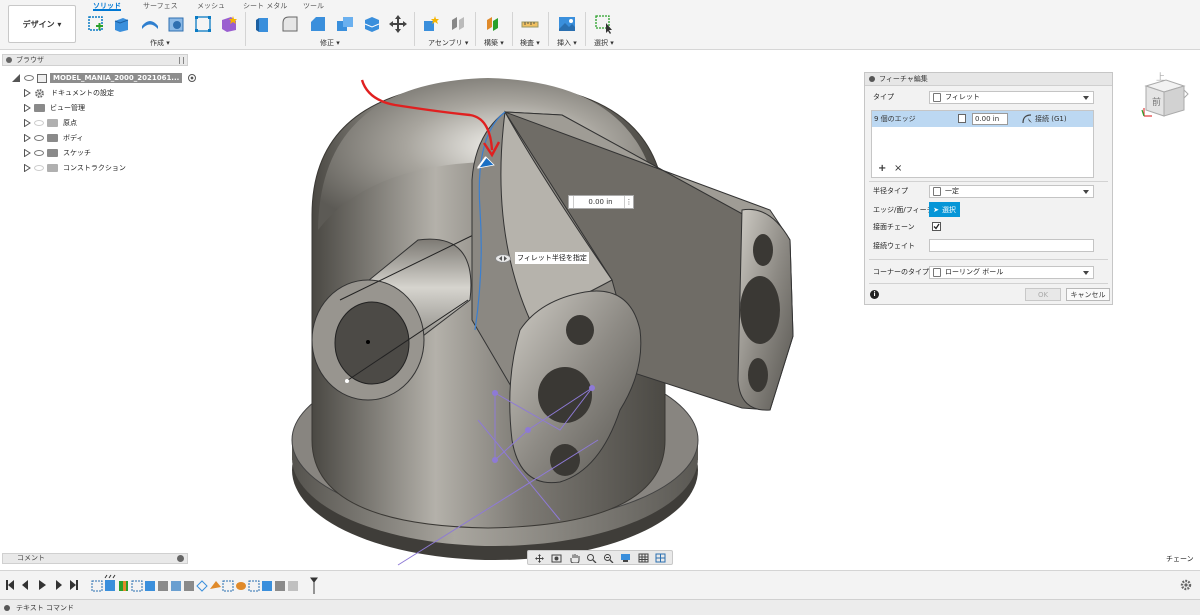 The width and height of the screenshot is (1200, 615). I want to click on cursor-icon: ➤, so click(936, 209).